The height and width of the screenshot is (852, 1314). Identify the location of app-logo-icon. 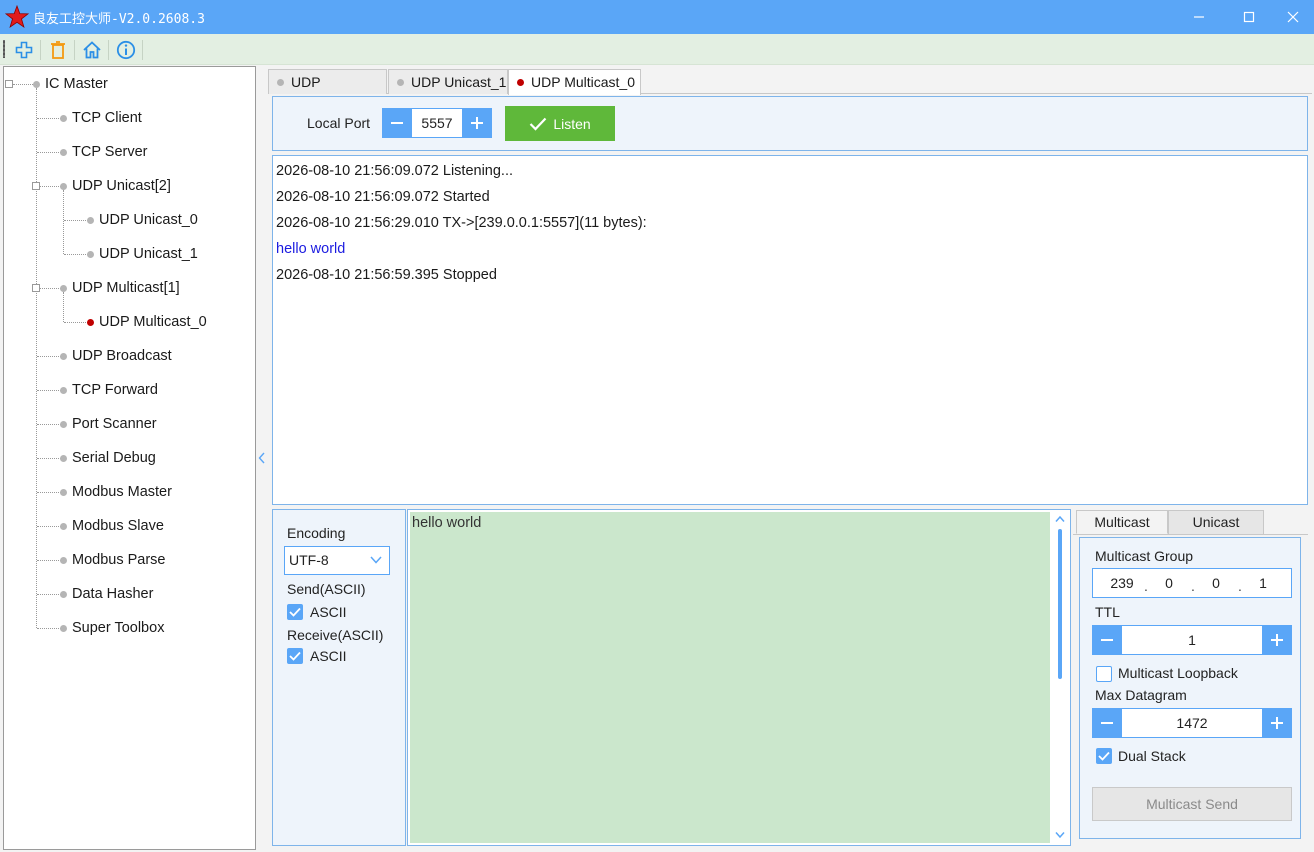
(17, 16).